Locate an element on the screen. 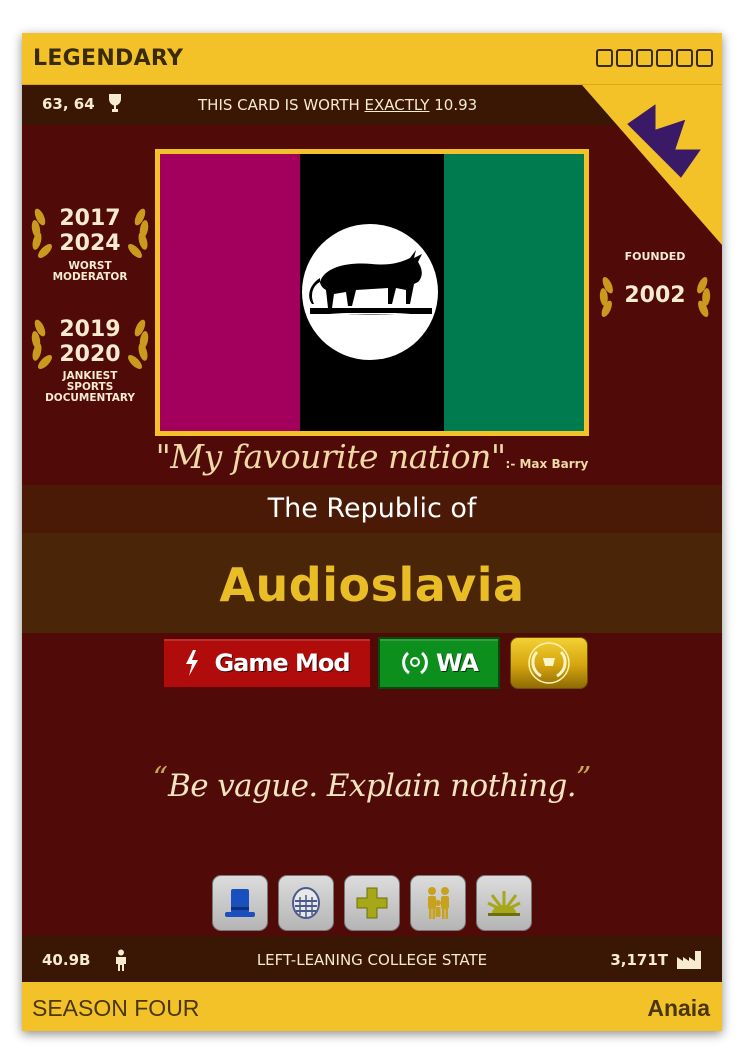 The height and width of the screenshot is (1052, 750). medical-cross-icon is located at coordinates (372, 903).